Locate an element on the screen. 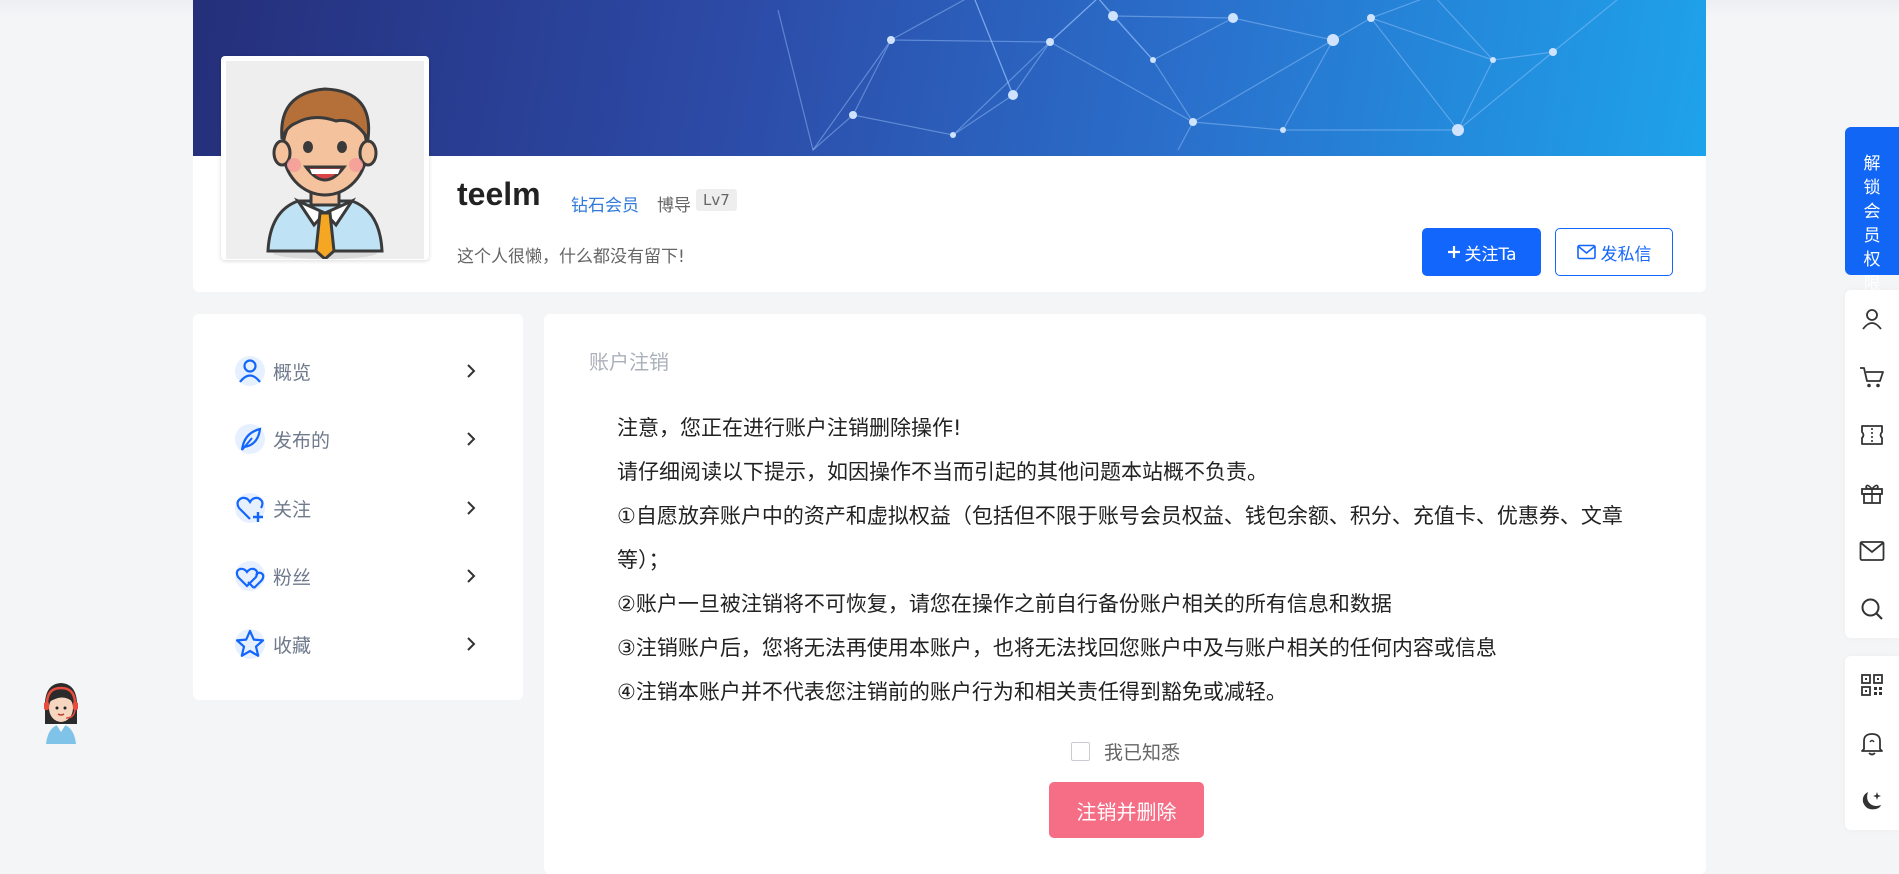 The width and height of the screenshot is (1899, 874). section-title: 账户注销 is located at coordinates (629, 362).